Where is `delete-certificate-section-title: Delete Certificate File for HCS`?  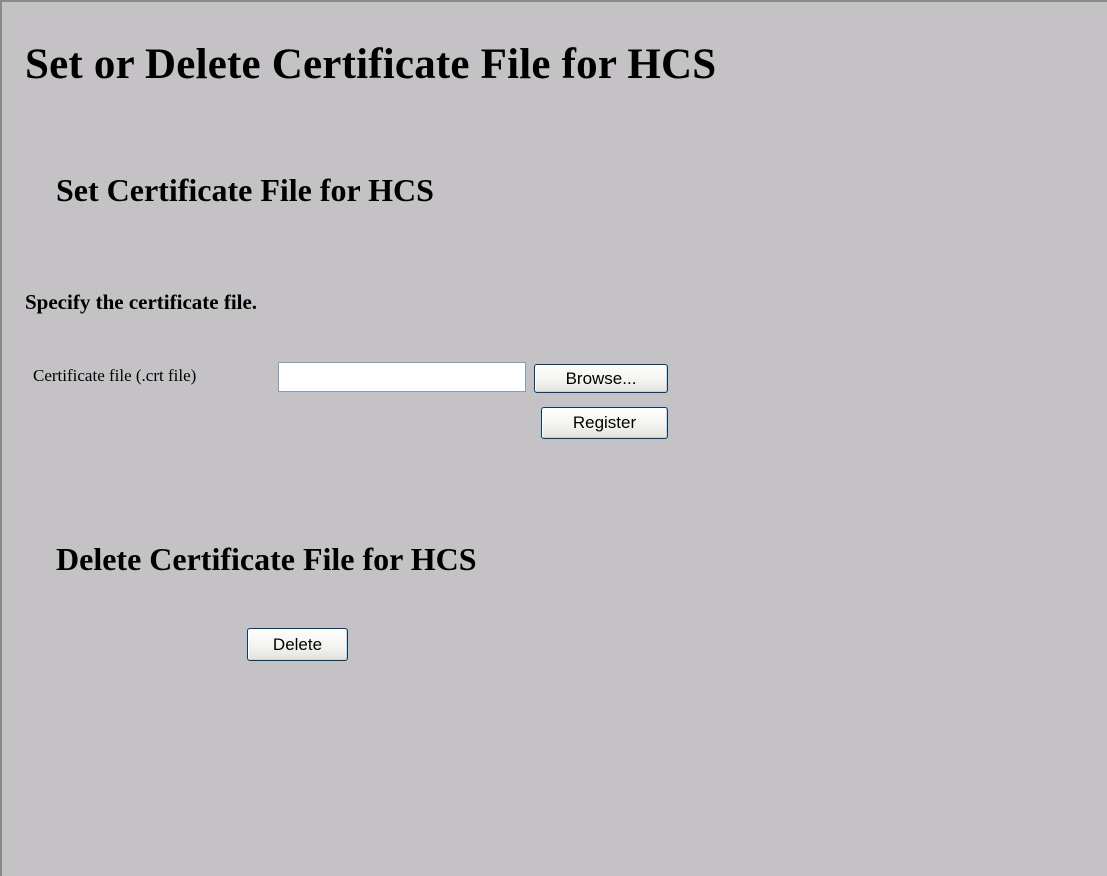
delete-certificate-section-title: Delete Certificate File for HCS is located at coordinates (266, 559).